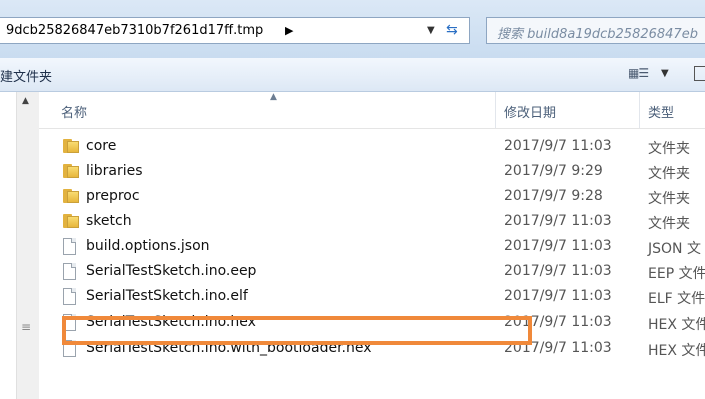 This screenshot has height=399, width=705. I want to click on file-name: sketch, so click(109, 221).